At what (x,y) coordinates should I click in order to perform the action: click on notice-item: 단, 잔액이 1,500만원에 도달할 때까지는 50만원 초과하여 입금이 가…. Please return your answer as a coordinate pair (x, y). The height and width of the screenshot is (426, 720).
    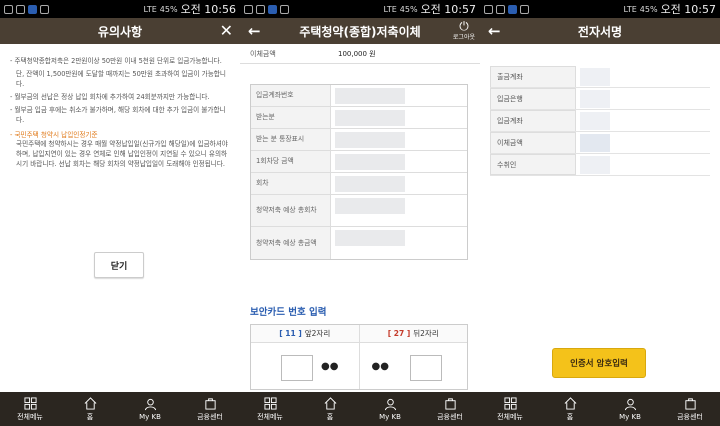
    Looking at the image, I should click on (121, 79).